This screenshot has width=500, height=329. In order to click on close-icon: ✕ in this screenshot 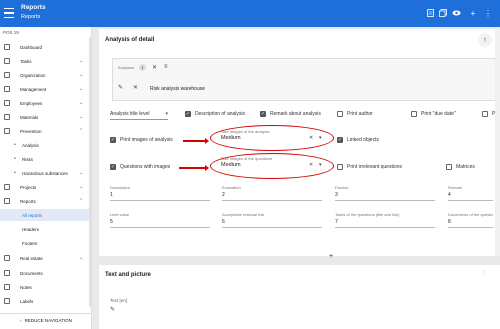, I will do `click(154, 67)`.